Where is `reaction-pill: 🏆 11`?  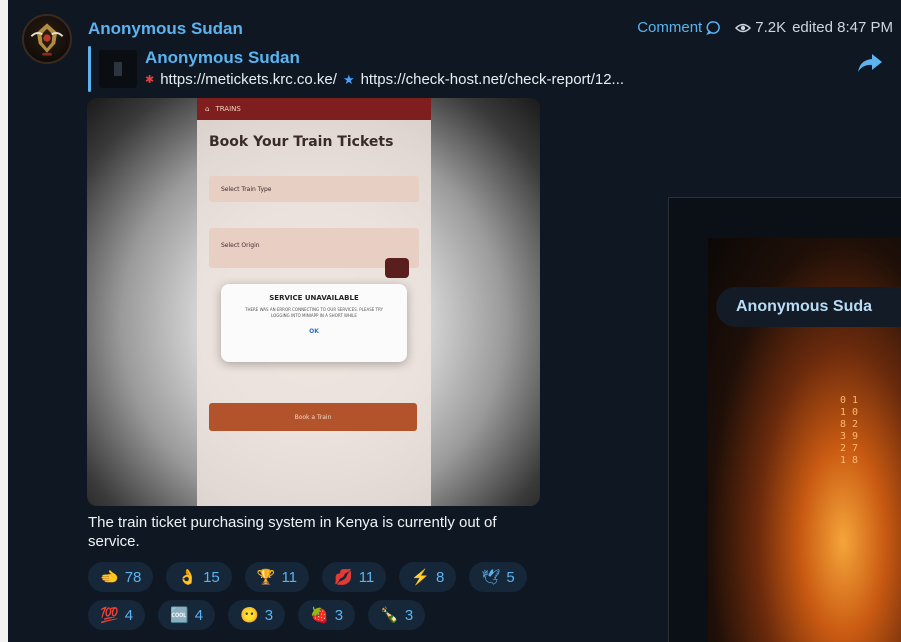
reaction-pill: 🏆 11 is located at coordinates (277, 577).